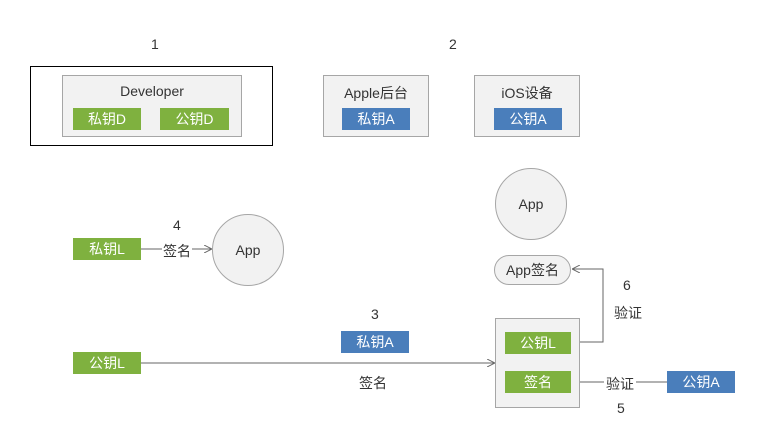 The width and height of the screenshot is (759, 434). I want to click on developer-title: Developer, so click(152, 91).